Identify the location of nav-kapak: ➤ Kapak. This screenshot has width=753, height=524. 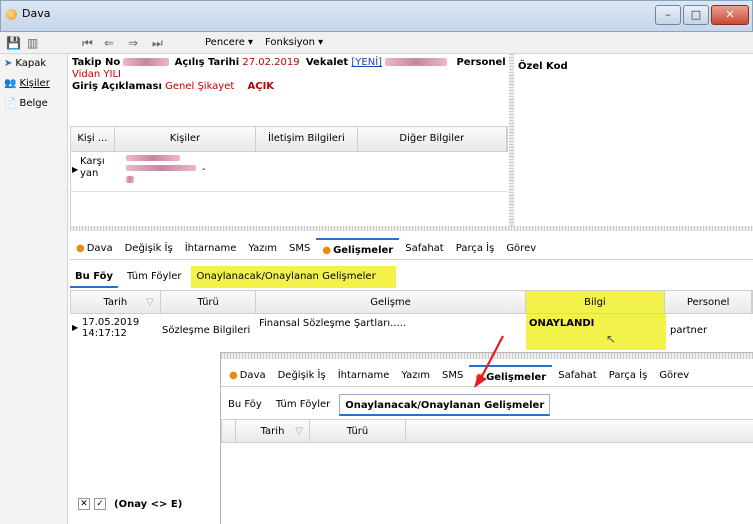
(25, 63).